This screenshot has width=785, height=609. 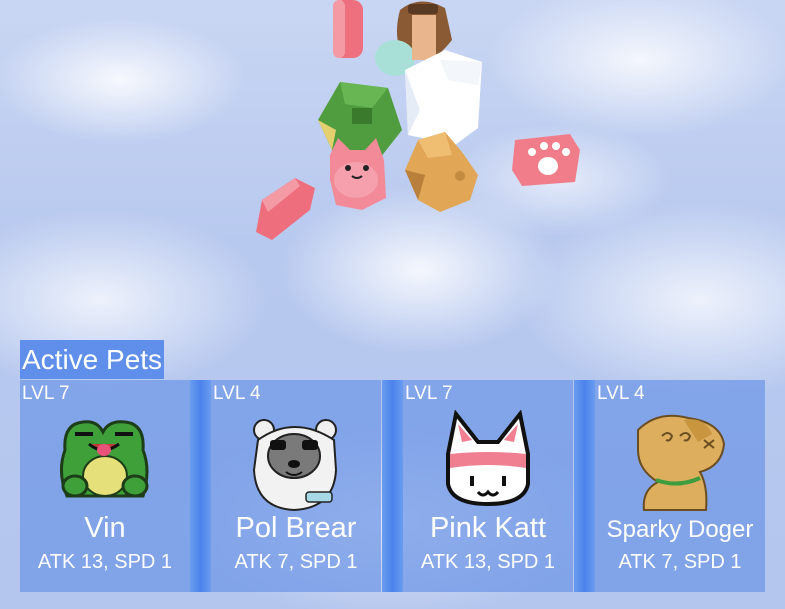 I want to click on frog-icon, so click(x=104, y=459).